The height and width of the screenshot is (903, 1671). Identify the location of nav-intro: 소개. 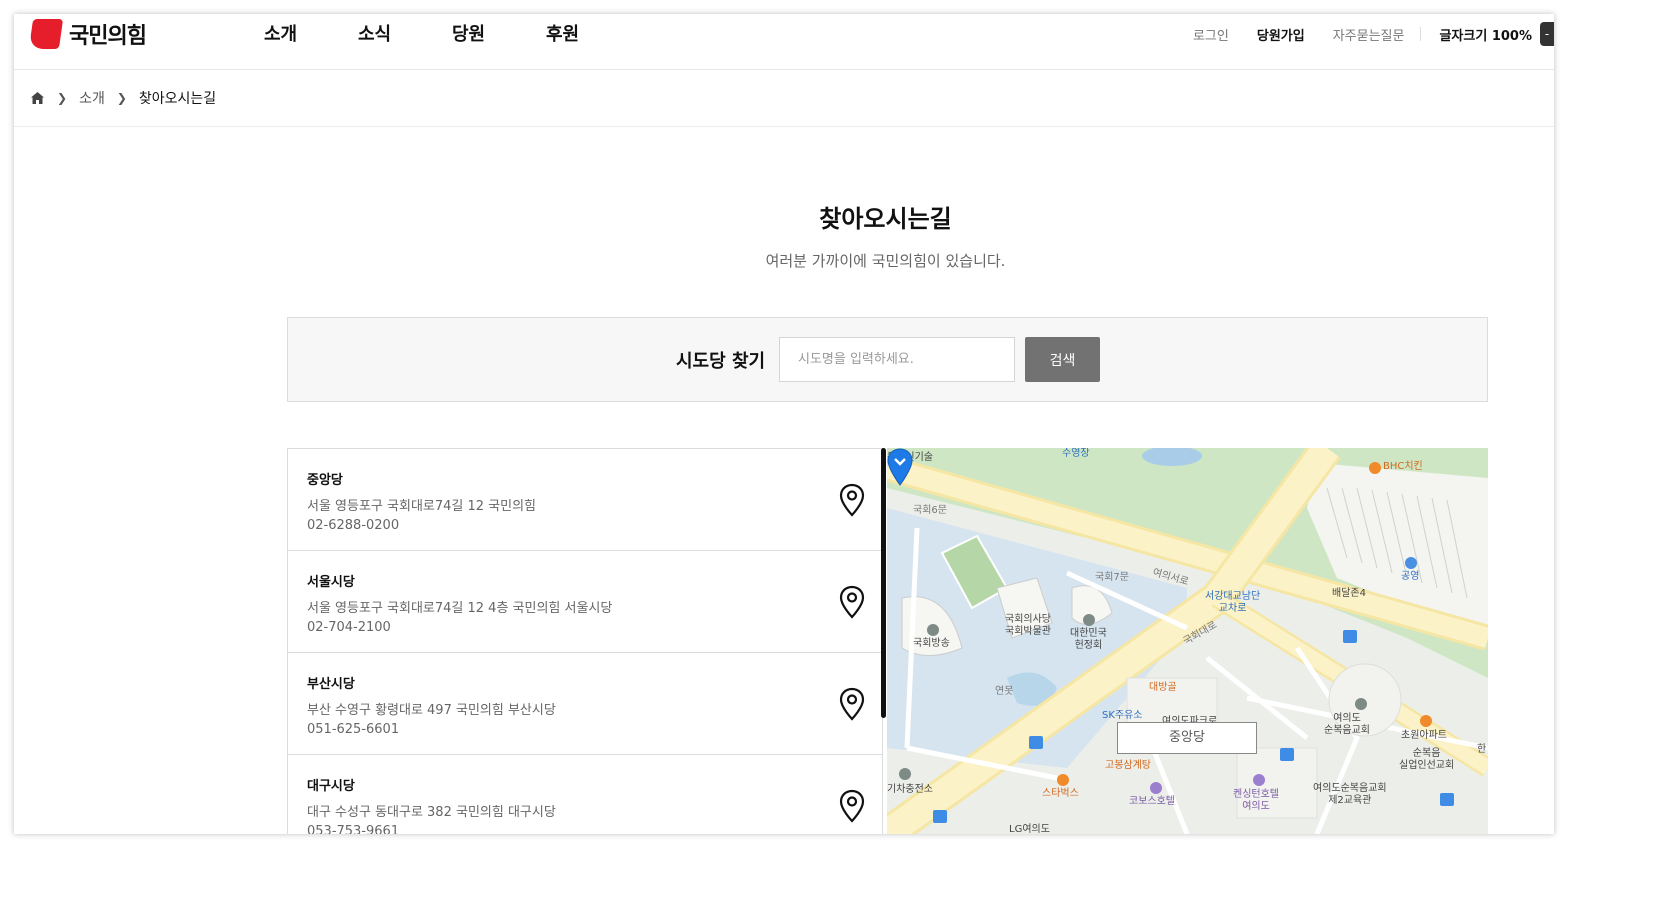
(311, 33).